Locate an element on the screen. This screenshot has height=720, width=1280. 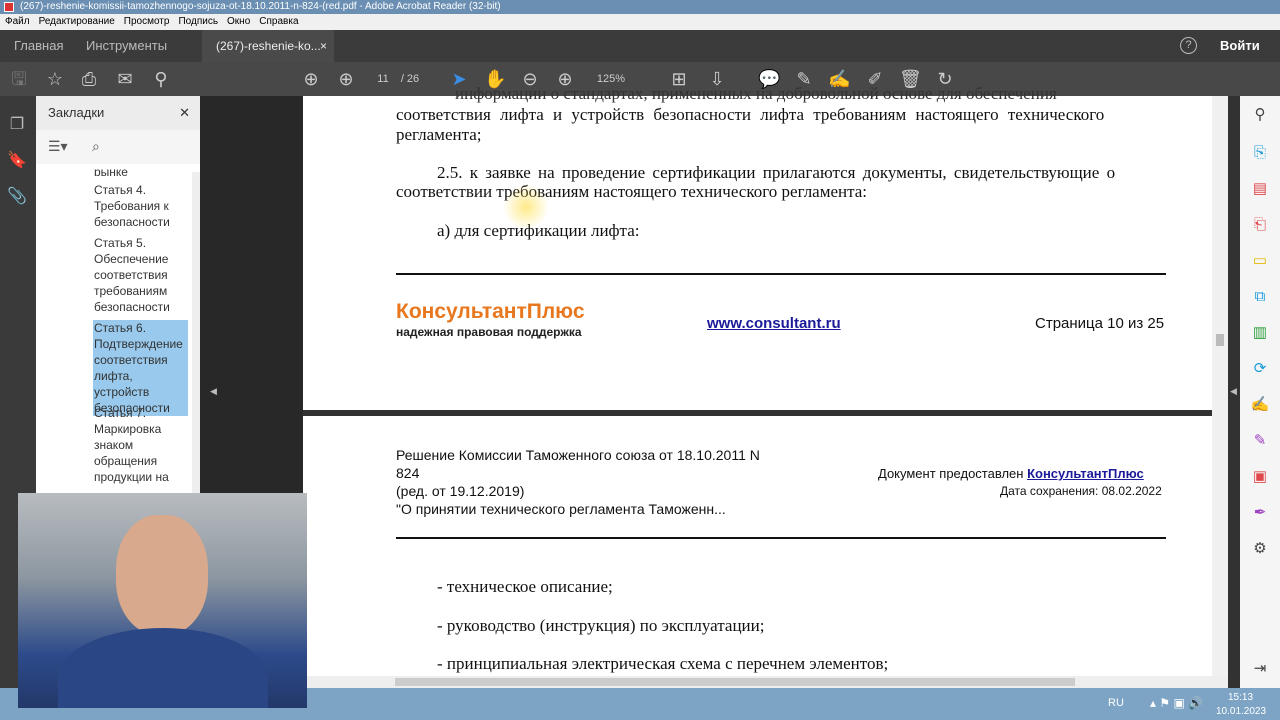
print-icon: ⎙ is located at coordinates (89, 79).